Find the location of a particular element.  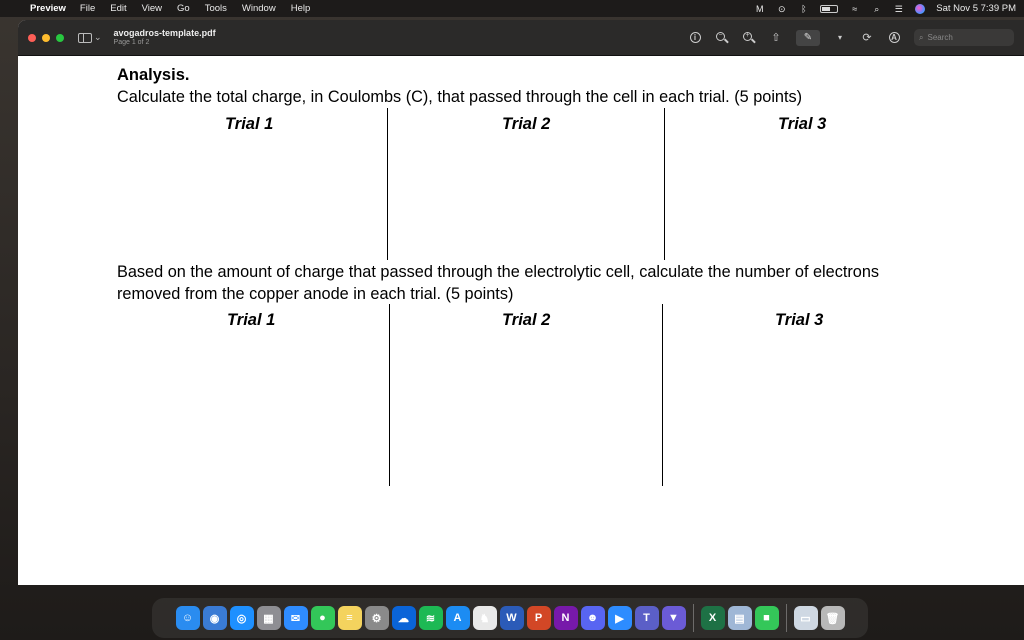

bluetooth-icon: ᛒ is located at coordinates (803, 9).